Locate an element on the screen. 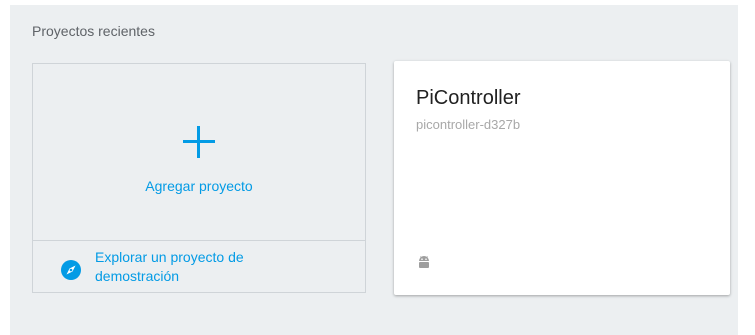  explore-demo-label: Explorar un proyecto de demostración is located at coordinates (169, 266).